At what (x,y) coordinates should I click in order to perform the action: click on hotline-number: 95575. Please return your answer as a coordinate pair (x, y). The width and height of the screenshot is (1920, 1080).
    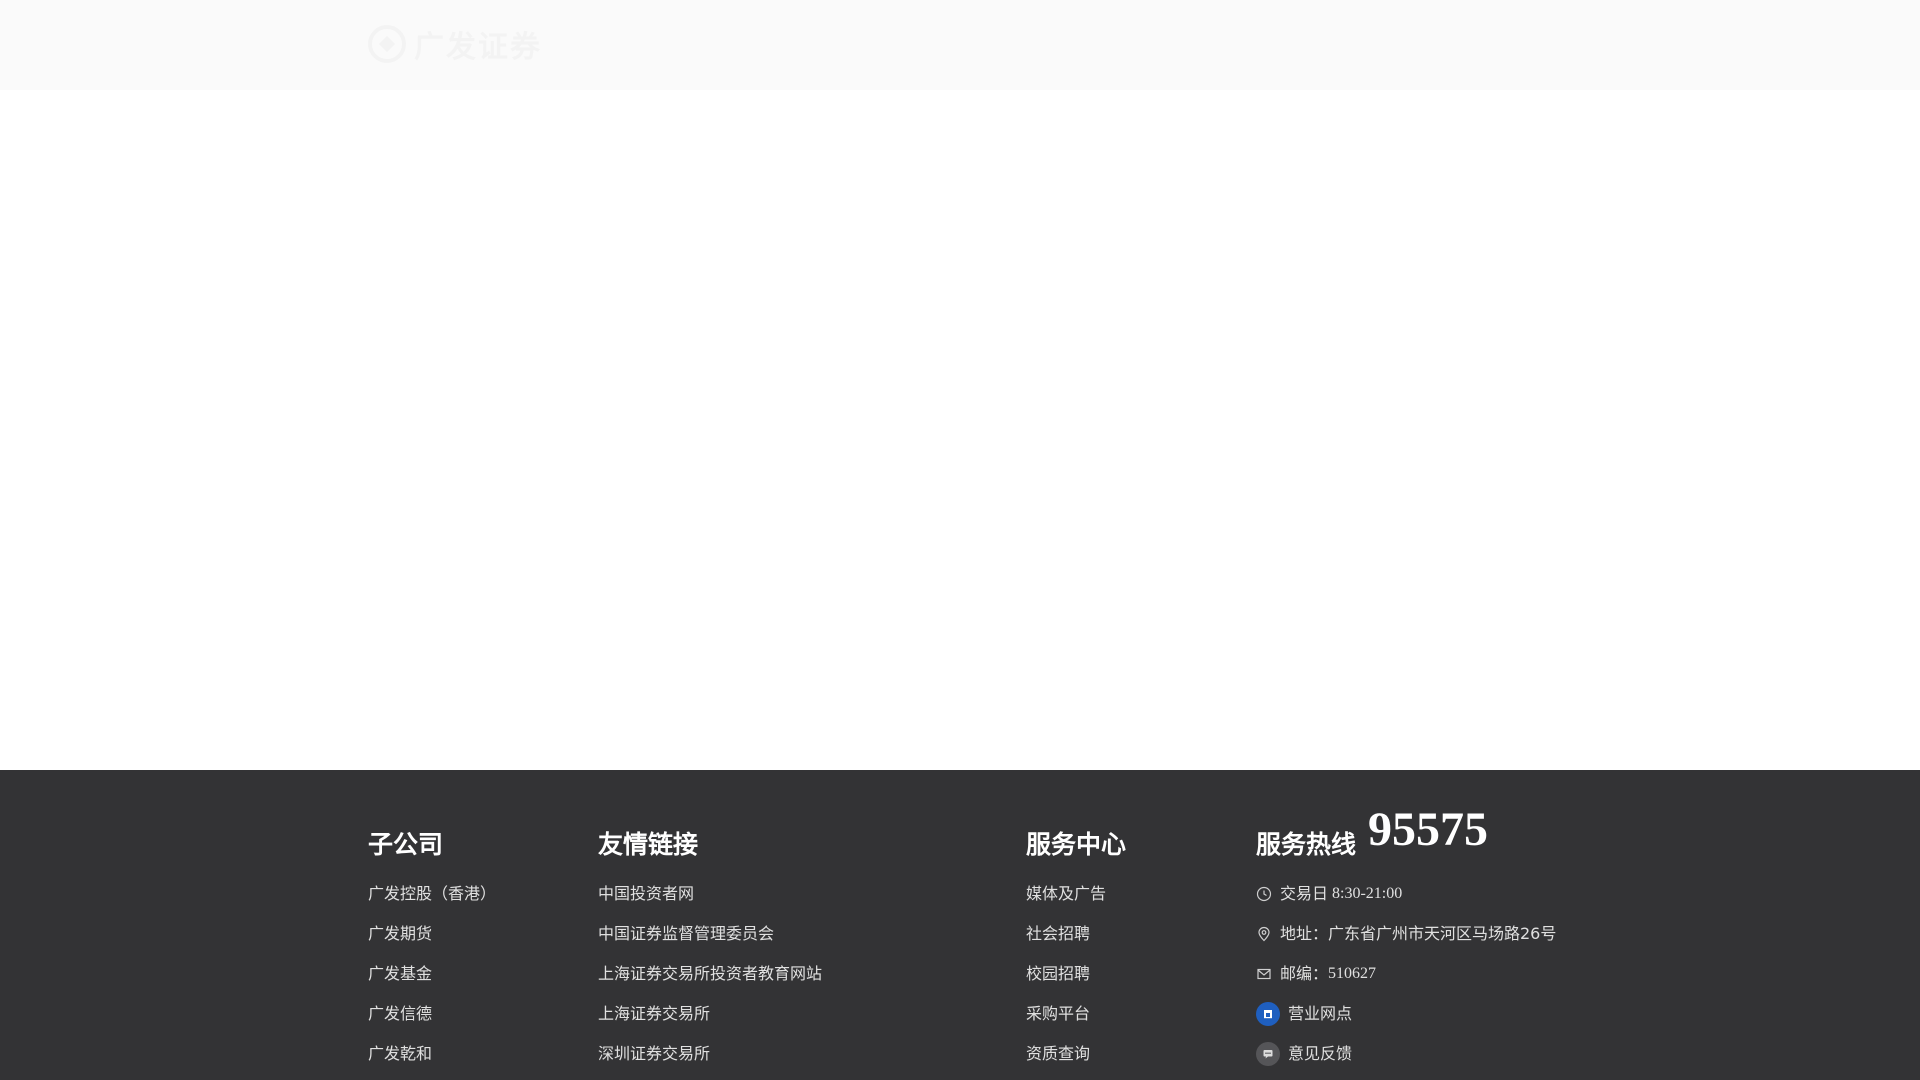
    Looking at the image, I should click on (1428, 829).